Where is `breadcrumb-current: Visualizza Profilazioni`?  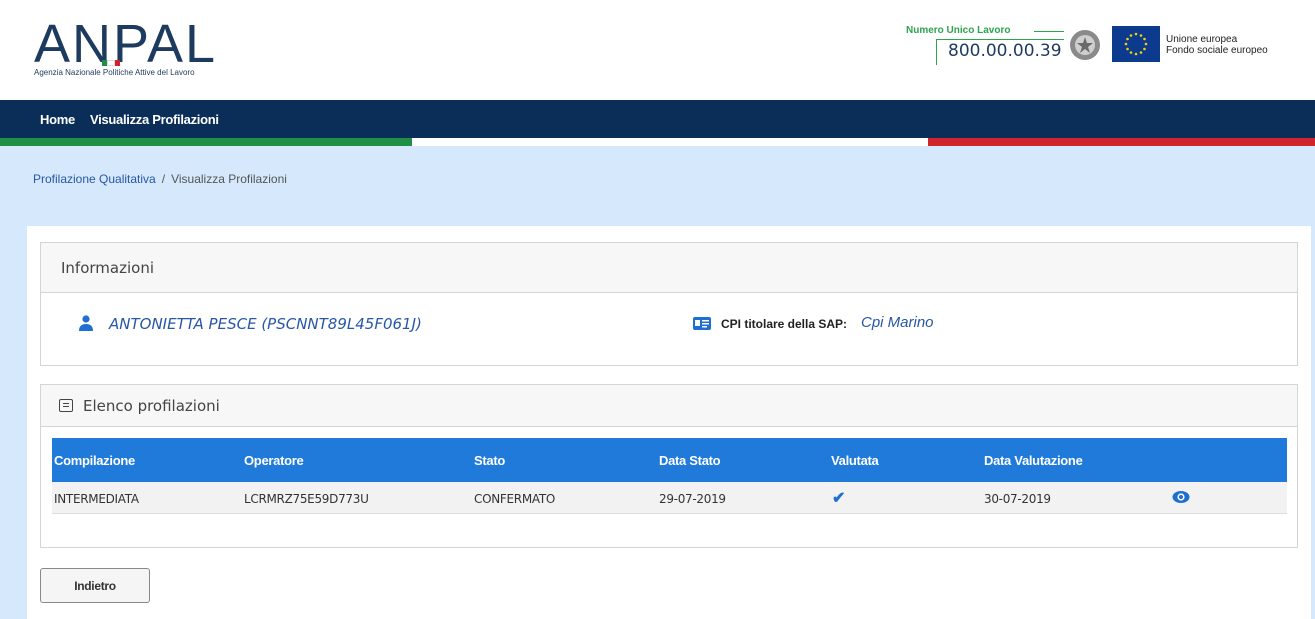 breadcrumb-current: Visualizza Profilazioni is located at coordinates (229, 179).